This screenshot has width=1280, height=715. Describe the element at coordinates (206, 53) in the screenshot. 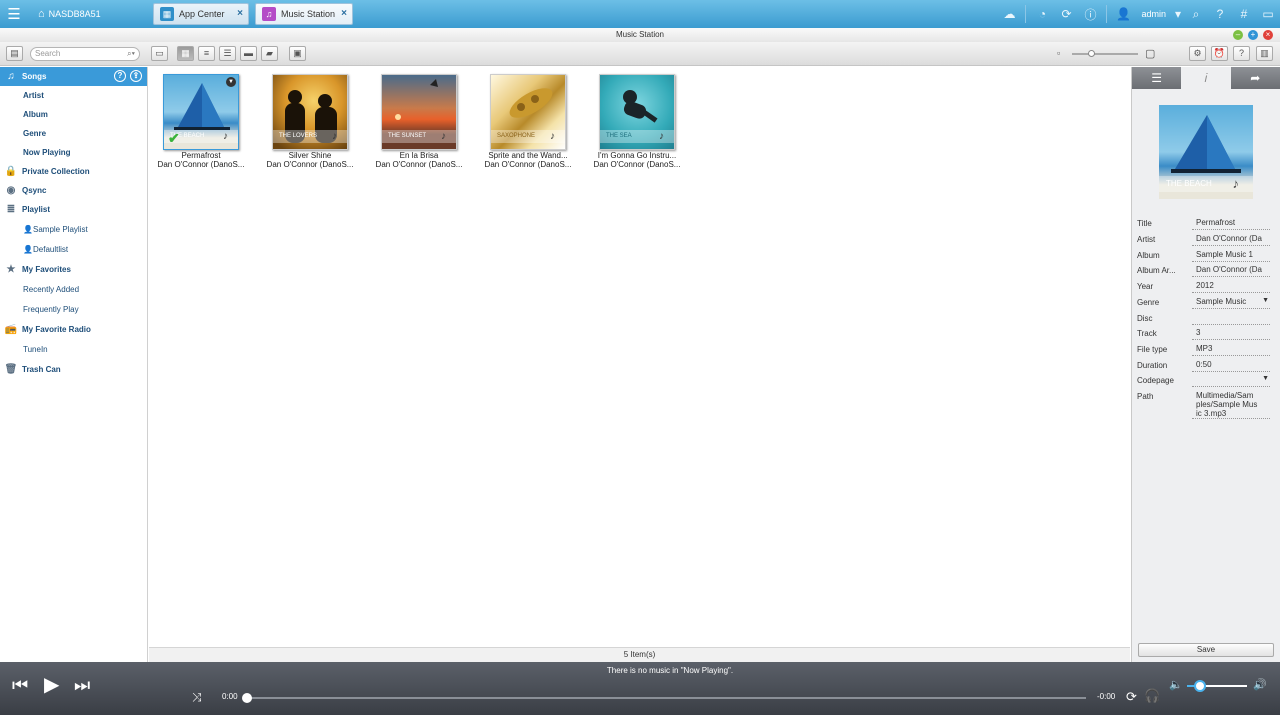

I see `list-view-button: ≡` at that location.